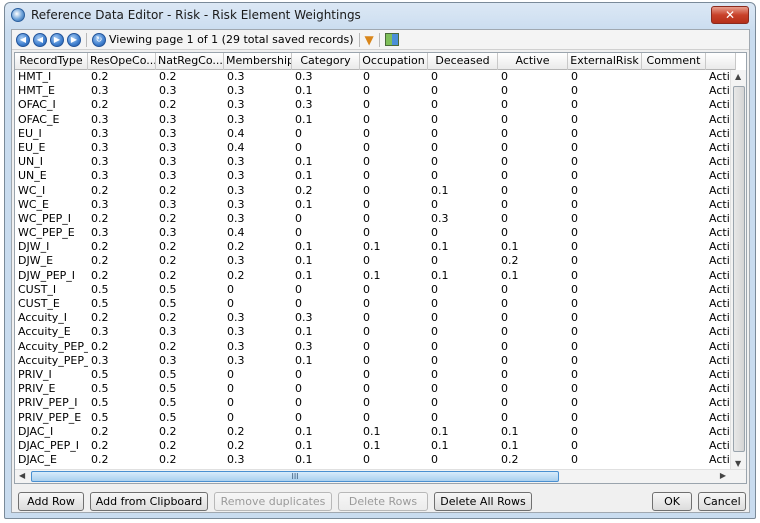 This screenshot has width=760, height=523. Describe the element at coordinates (99, 39) in the screenshot. I see `refresh-icon: ↻` at that location.